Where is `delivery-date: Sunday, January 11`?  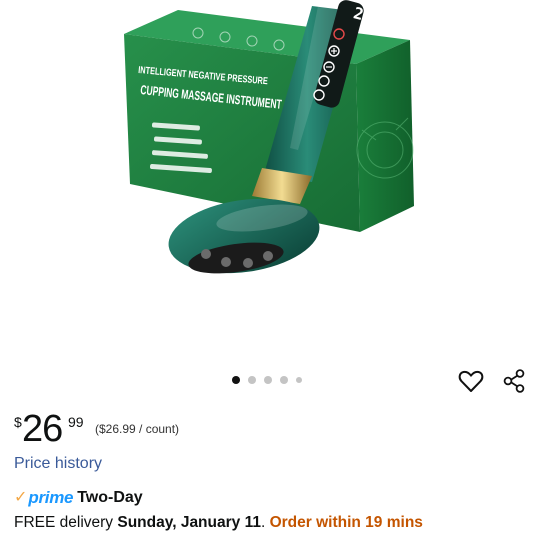
delivery-date: Sunday, January 11 is located at coordinates (189, 522).